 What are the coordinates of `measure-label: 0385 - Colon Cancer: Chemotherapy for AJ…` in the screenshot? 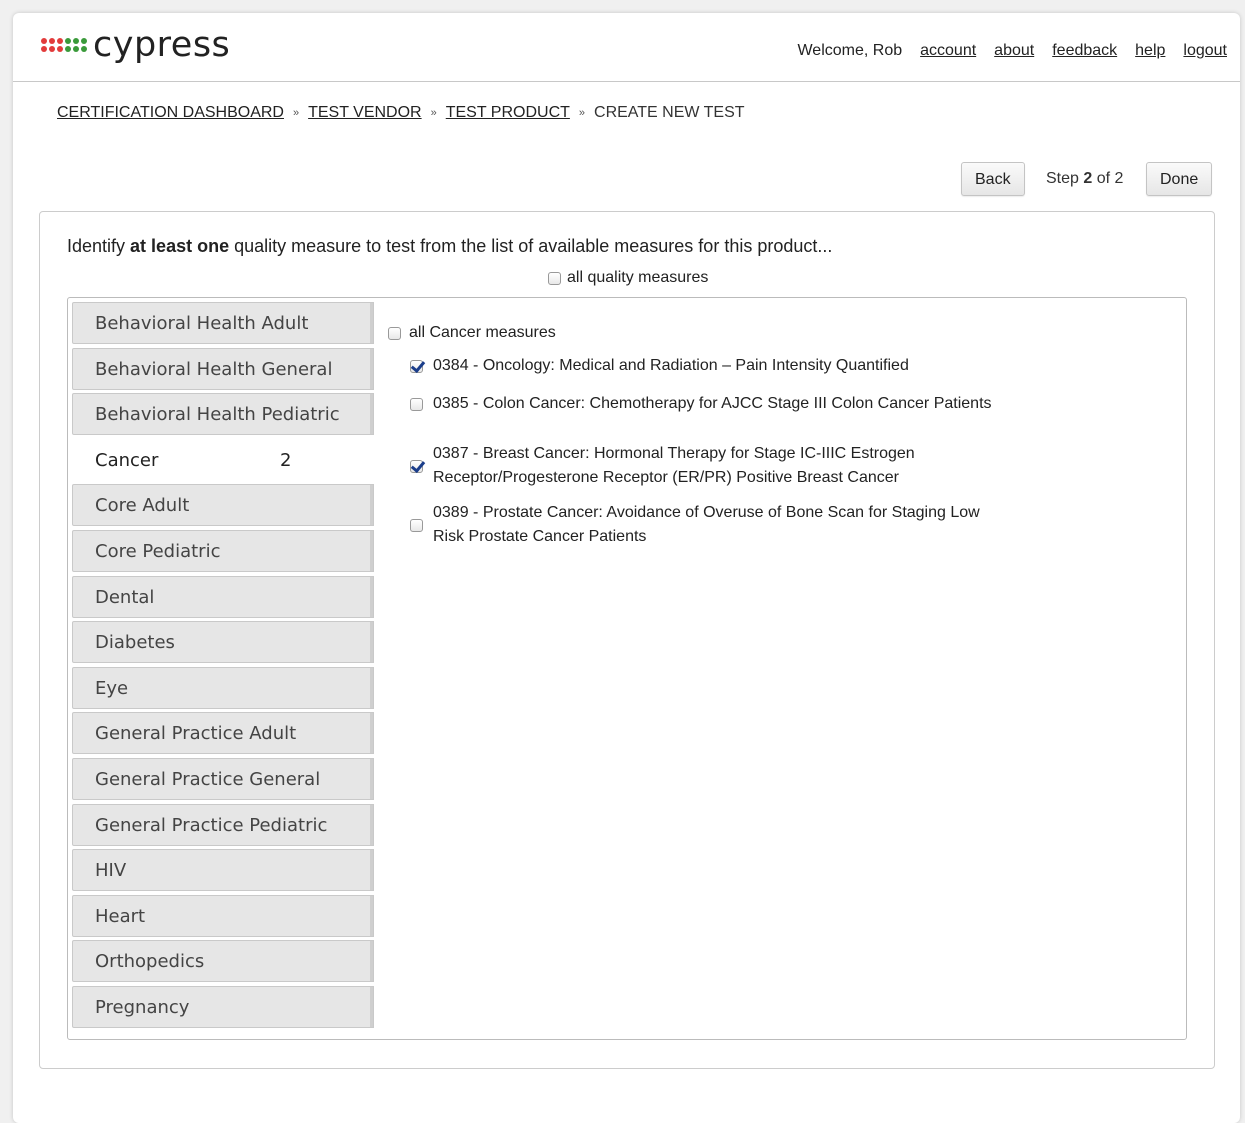 It's located at (712, 404).